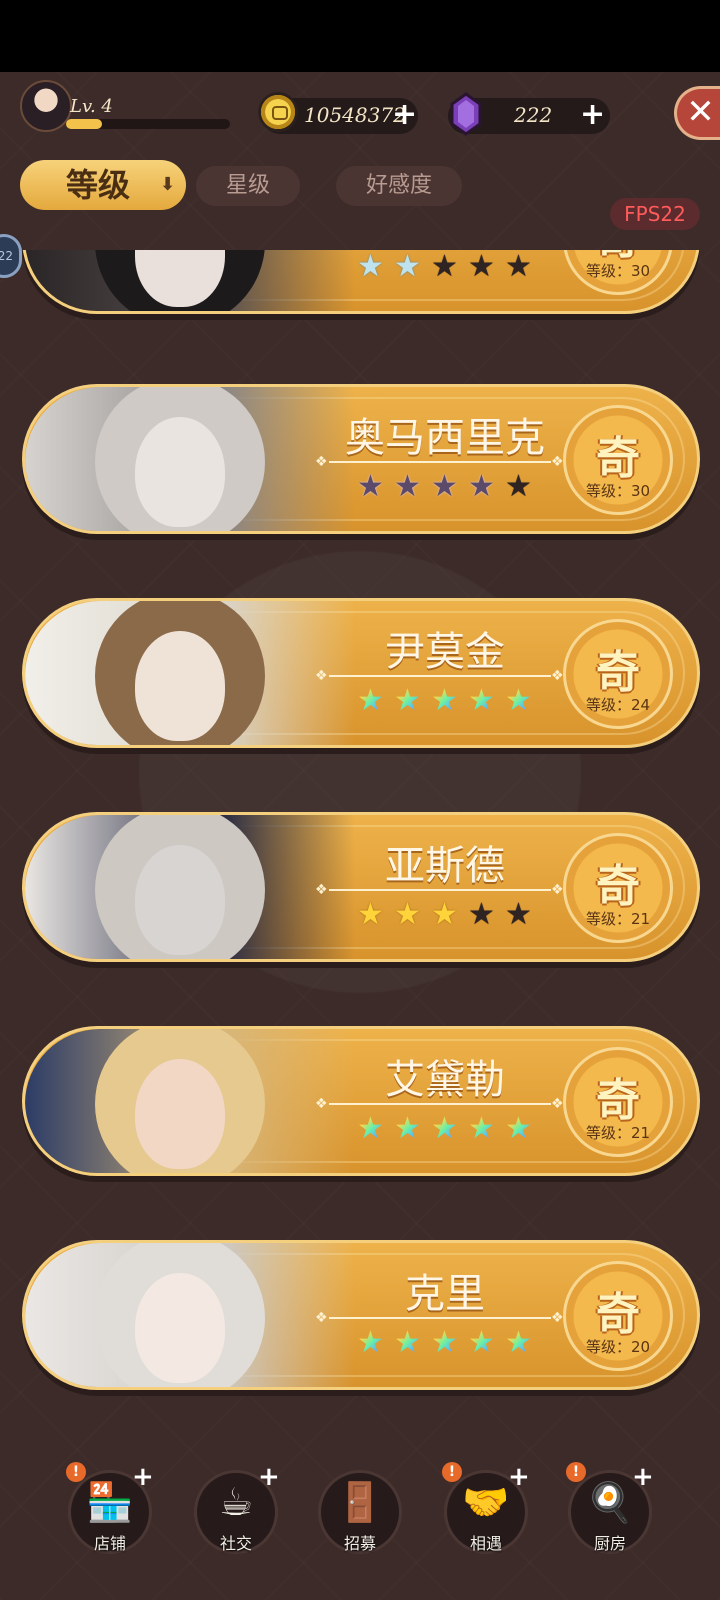  I want to click on nav-label: 店铺, so click(109, 1543).